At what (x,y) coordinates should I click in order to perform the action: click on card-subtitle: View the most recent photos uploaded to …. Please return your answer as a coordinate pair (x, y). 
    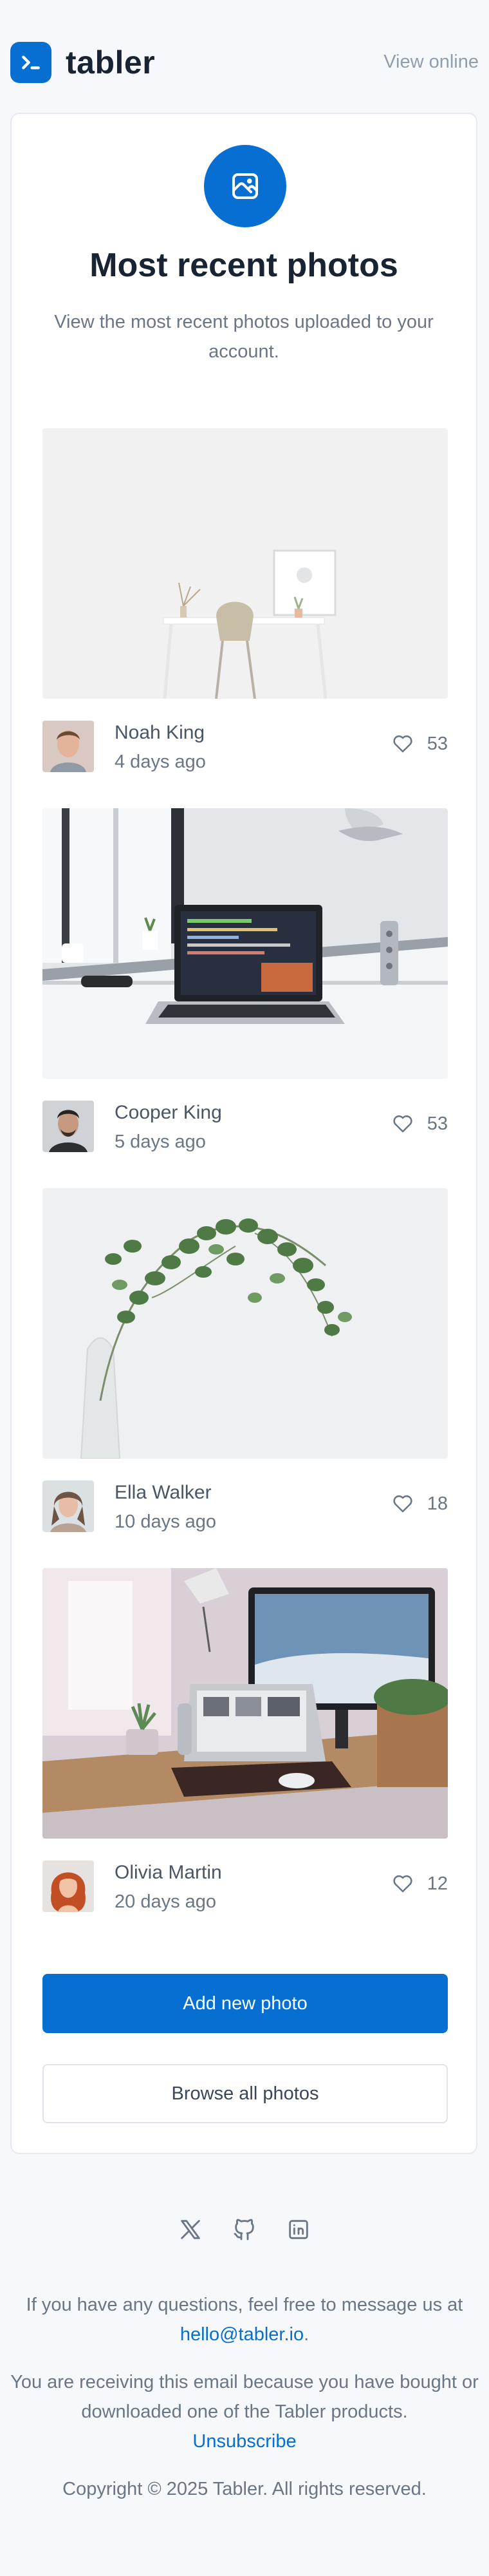
    Looking at the image, I should click on (244, 337).